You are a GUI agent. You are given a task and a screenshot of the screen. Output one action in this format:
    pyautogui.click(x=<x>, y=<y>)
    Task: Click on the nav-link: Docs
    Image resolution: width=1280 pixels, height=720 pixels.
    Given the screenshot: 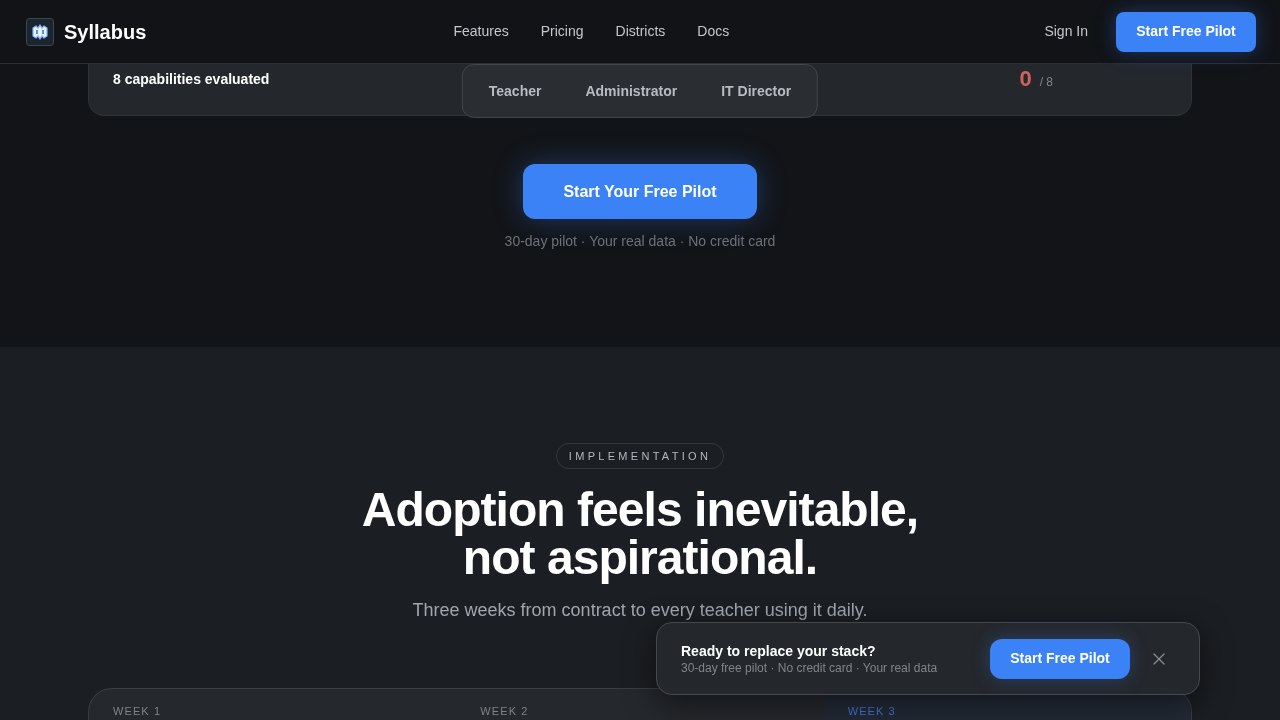 What is the action you would take?
    pyautogui.click(x=713, y=31)
    